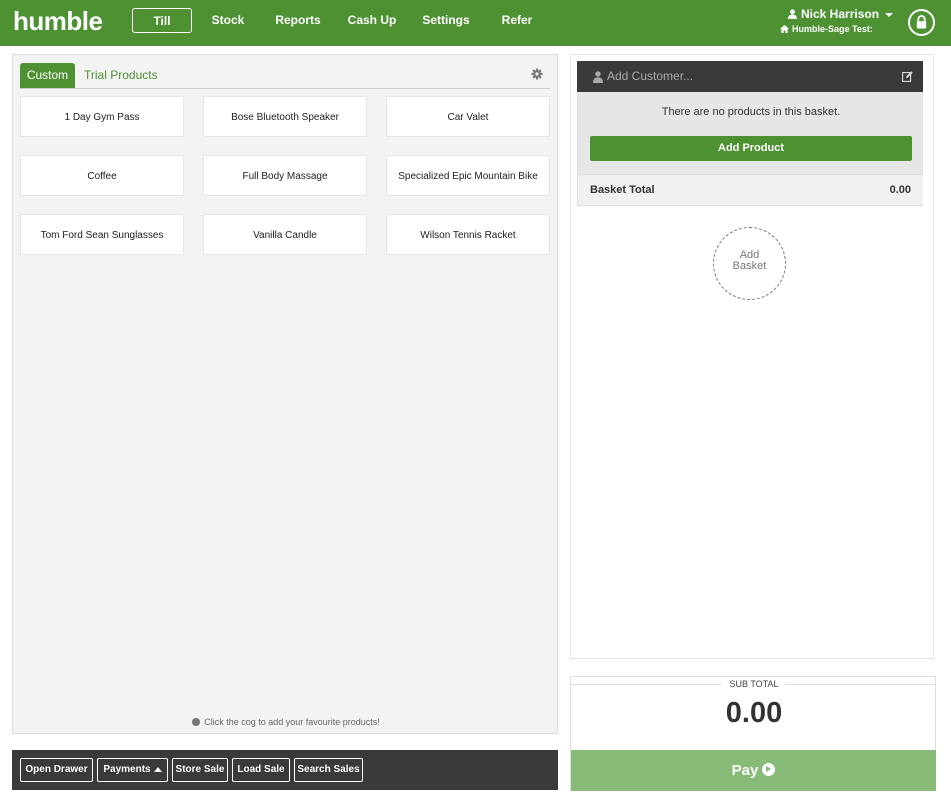 This screenshot has height=803, width=951. Describe the element at coordinates (754, 684) in the screenshot. I see `sub-total-label: SUB TOTAL` at that location.